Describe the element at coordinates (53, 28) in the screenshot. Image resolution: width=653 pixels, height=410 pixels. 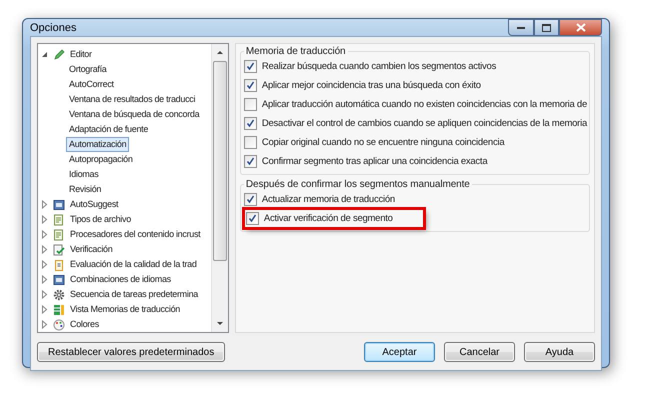
I see `window-title: Opciones` at that location.